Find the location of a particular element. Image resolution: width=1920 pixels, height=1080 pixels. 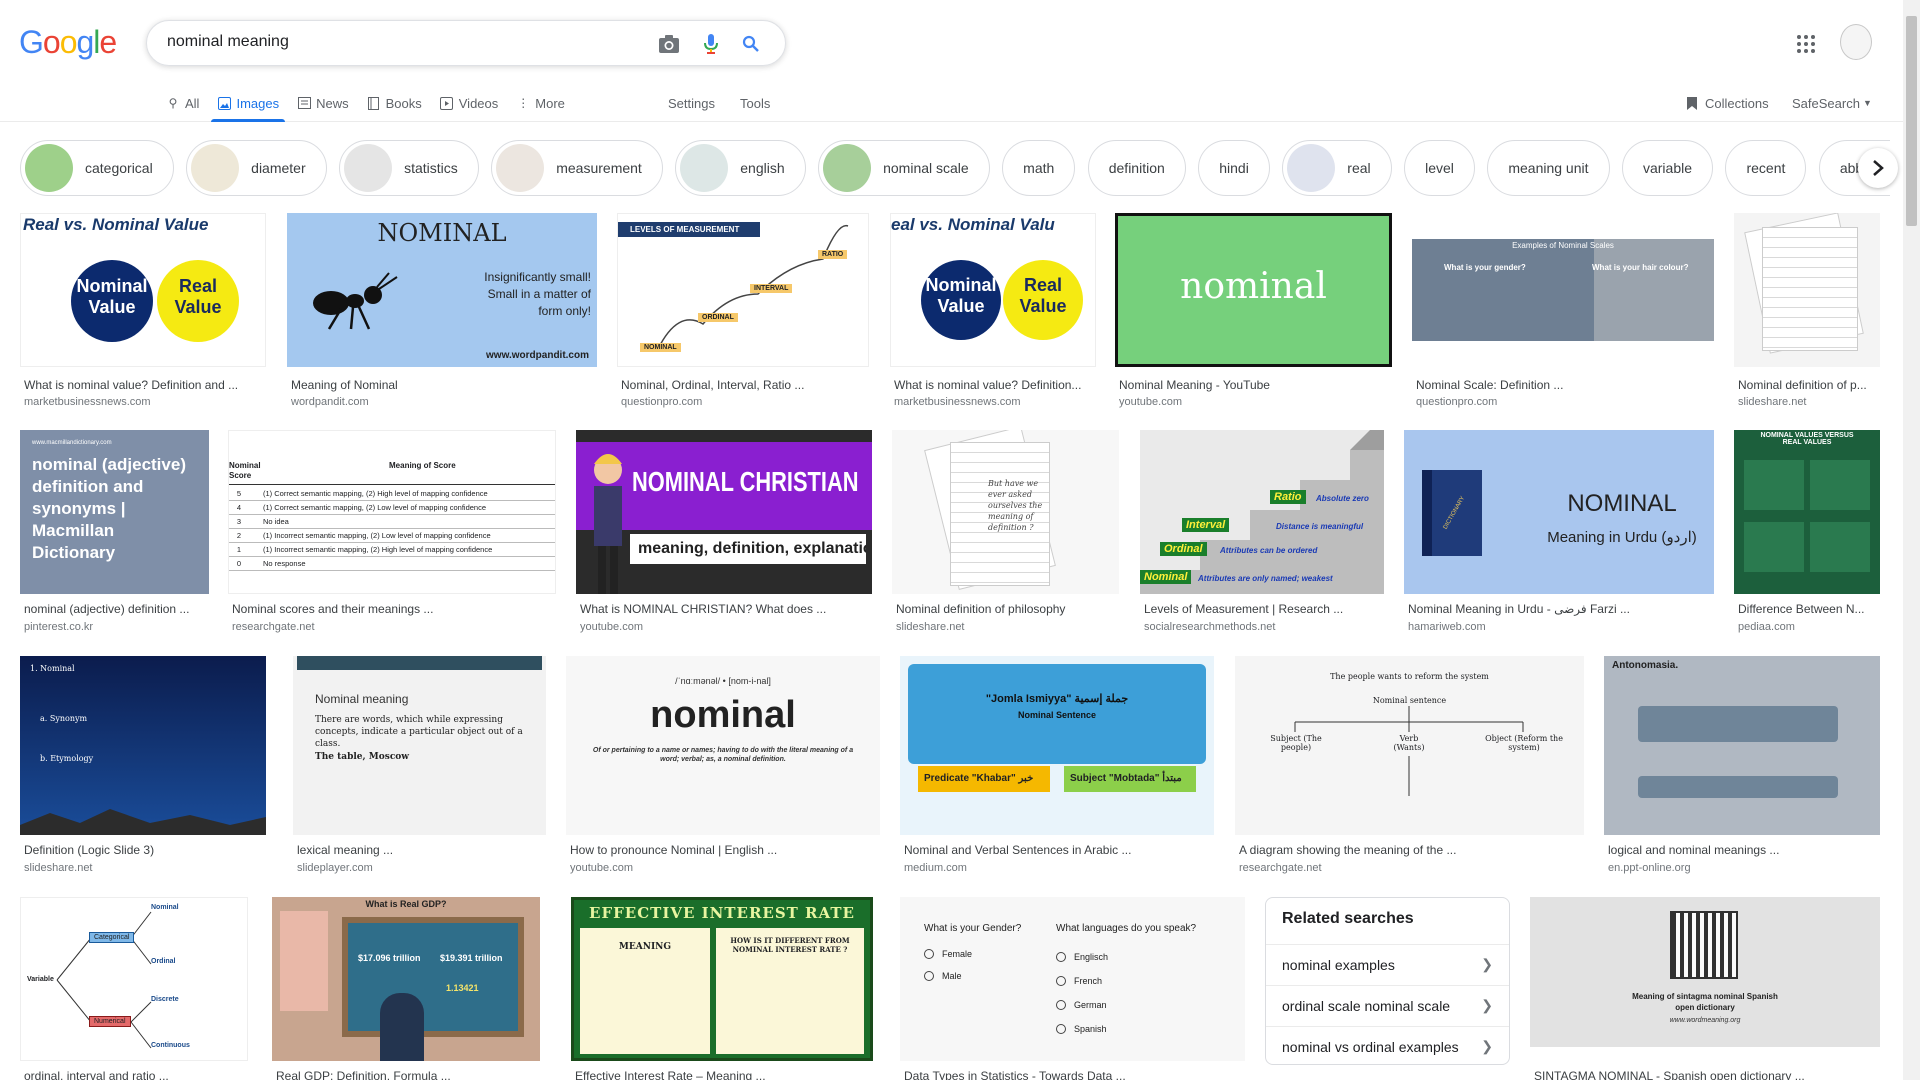

image-thumbnail: Antonomasia. is located at coordinates (1742, 745).